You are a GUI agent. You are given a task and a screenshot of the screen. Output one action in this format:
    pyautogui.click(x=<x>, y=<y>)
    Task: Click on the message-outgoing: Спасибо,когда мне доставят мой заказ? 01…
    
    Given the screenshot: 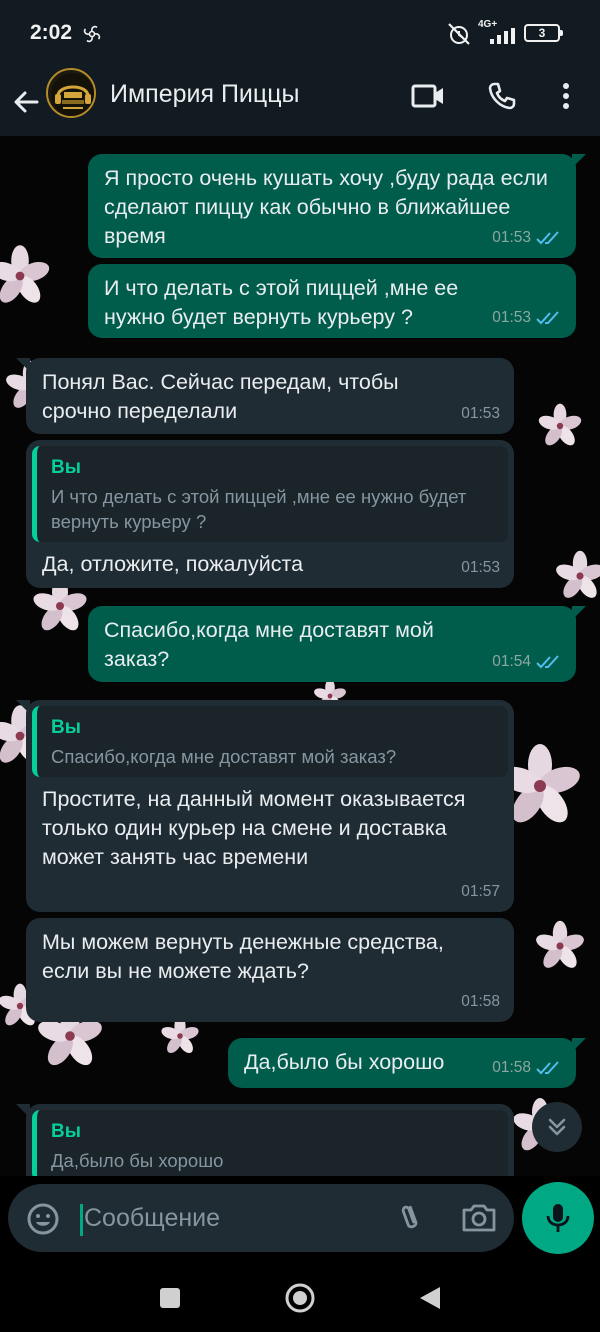 What is the action you would take?
    pyautogui.click(x=337, y=644)
    